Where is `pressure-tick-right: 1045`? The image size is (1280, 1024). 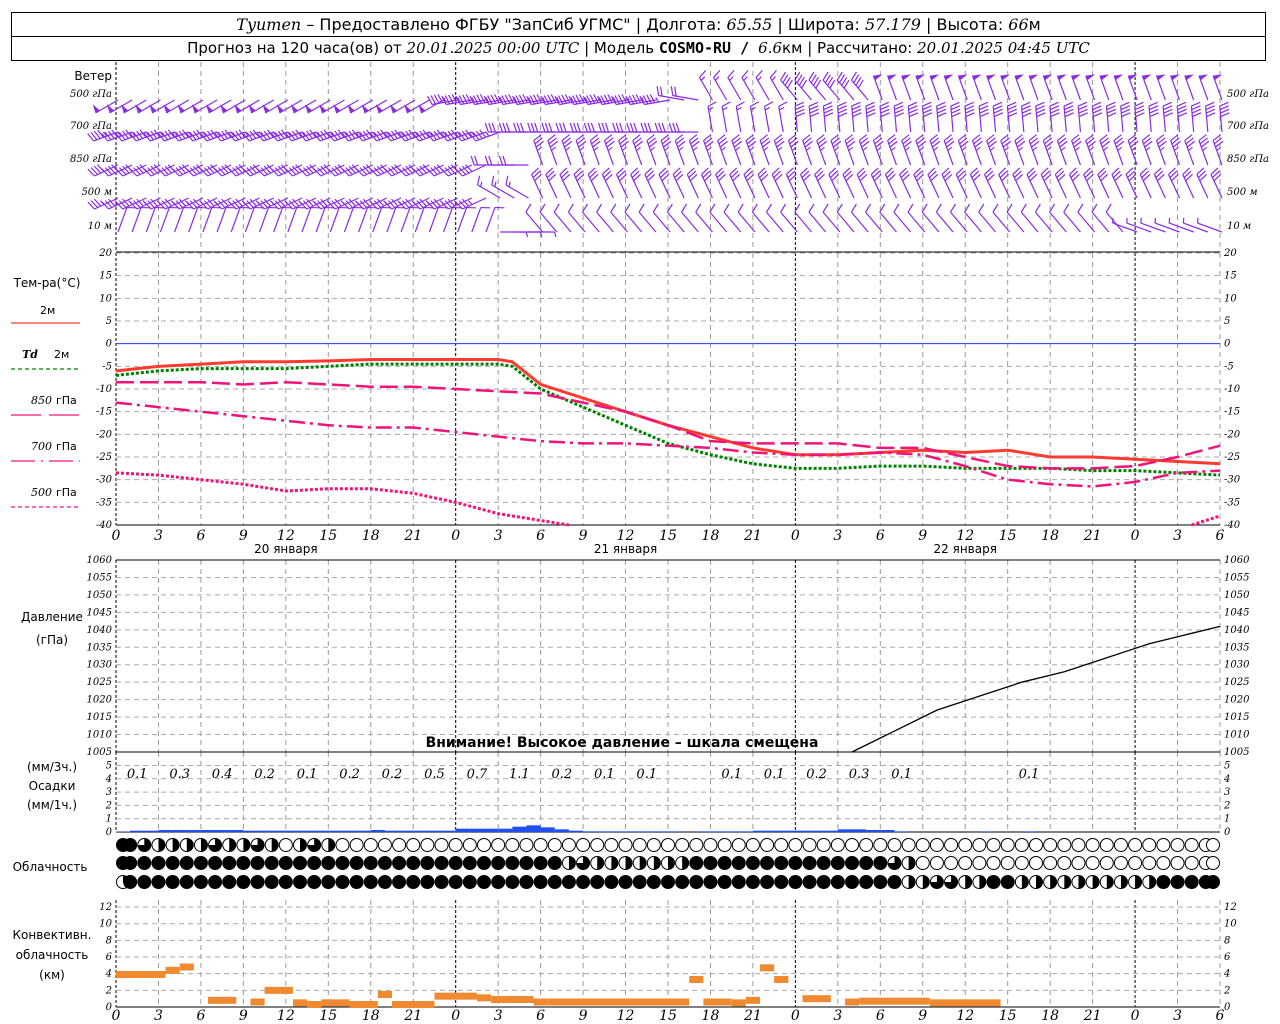 pressure-tick-right: 1045 is located at coordinates (1236, 612).